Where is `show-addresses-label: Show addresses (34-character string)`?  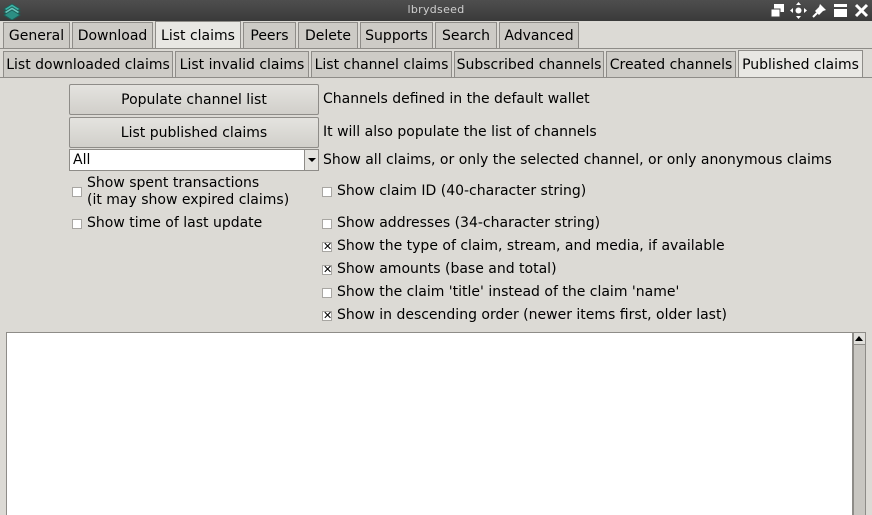
show-addresses-label: Show addresses (34-character string) is located at coordinates (469, 223).